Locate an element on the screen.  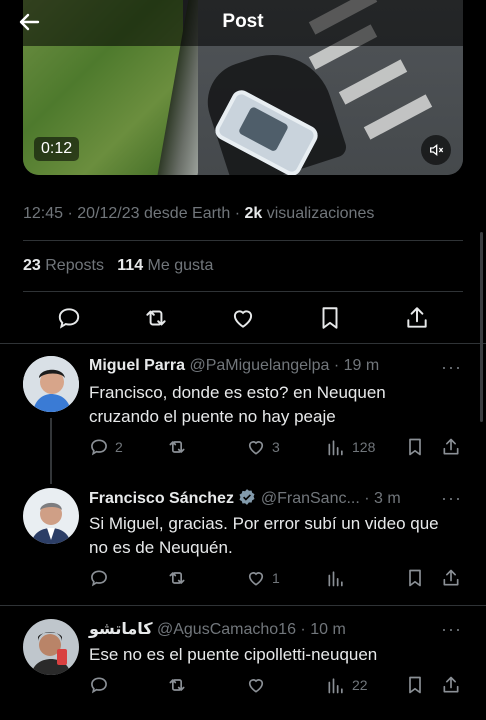
volume-muted-icon is located at coordinates (436, 150).